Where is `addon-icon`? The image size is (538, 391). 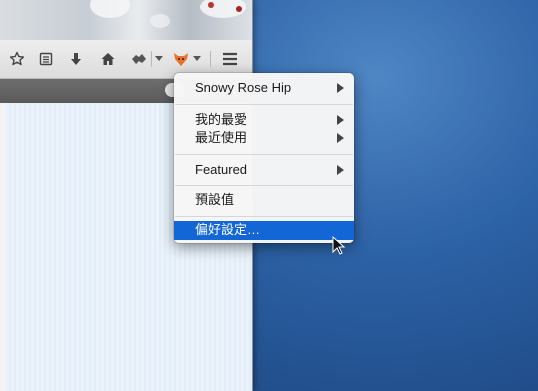
addon-icon is located at coordinates (139, 59).